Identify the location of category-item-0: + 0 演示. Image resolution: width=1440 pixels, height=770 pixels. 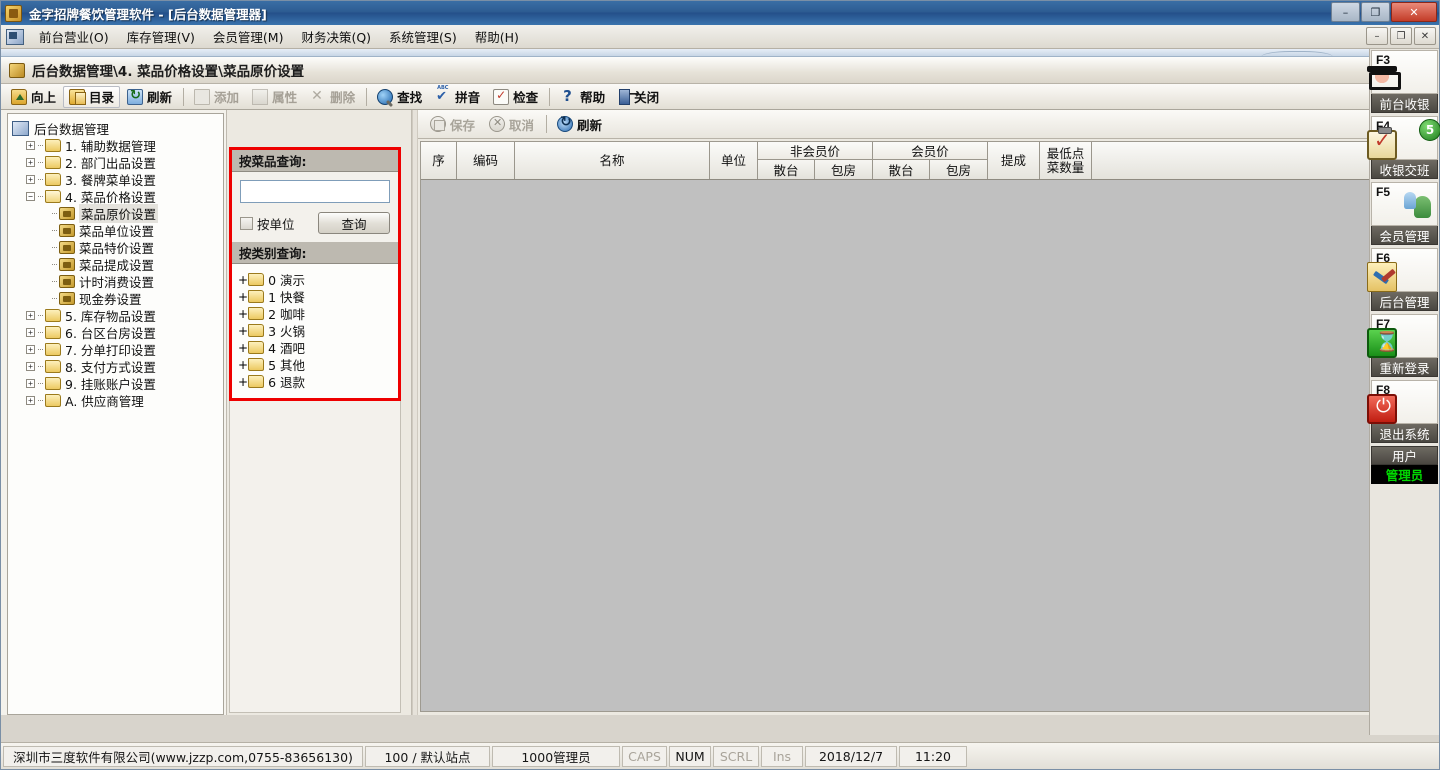
(315, 280).